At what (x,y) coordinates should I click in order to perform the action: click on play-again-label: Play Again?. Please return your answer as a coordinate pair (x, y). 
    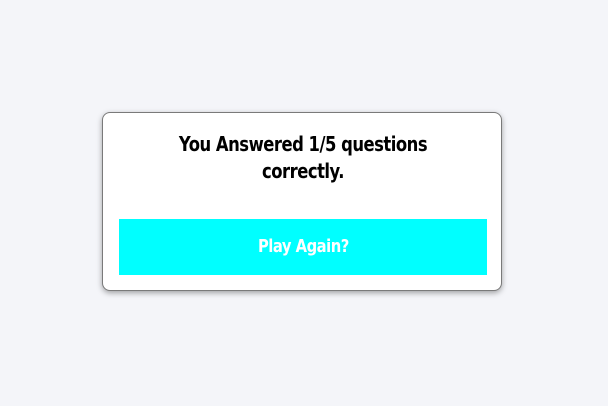
    Looking at the image, I should click on (303, 246).